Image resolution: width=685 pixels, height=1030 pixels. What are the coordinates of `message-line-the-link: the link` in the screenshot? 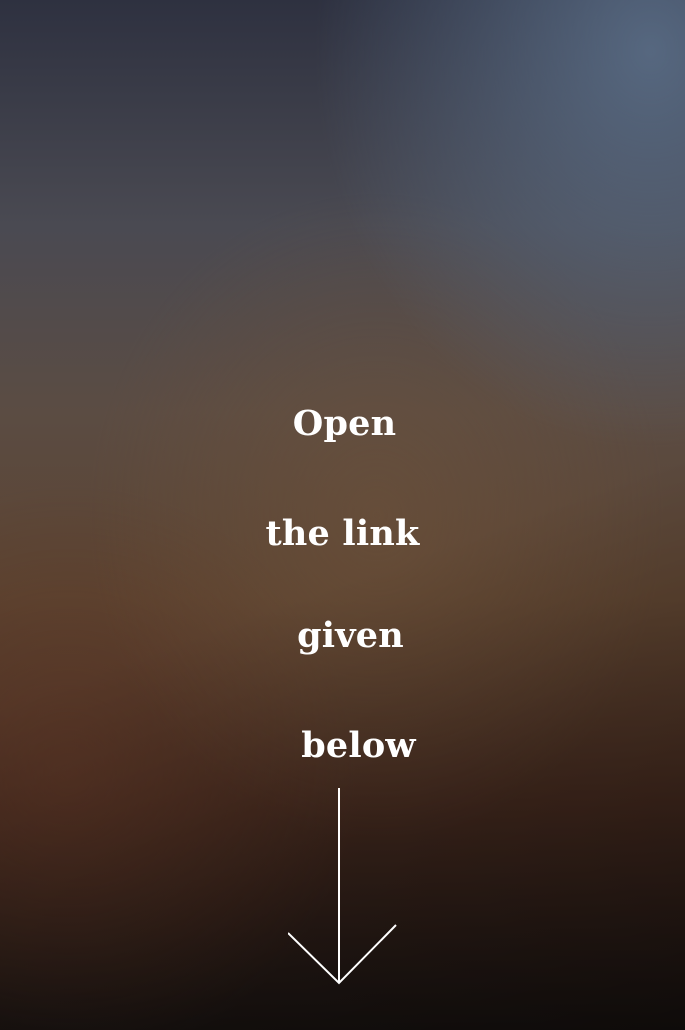 It's located at (342, 533).